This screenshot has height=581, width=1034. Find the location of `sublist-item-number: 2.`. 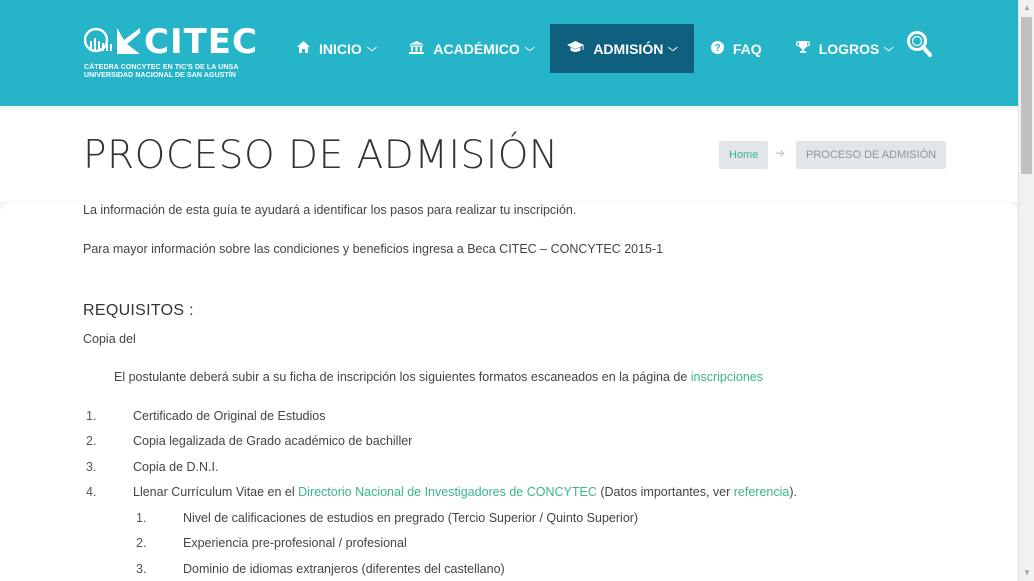

sublist-item-number: 2. is located at coordinates (141, 543).